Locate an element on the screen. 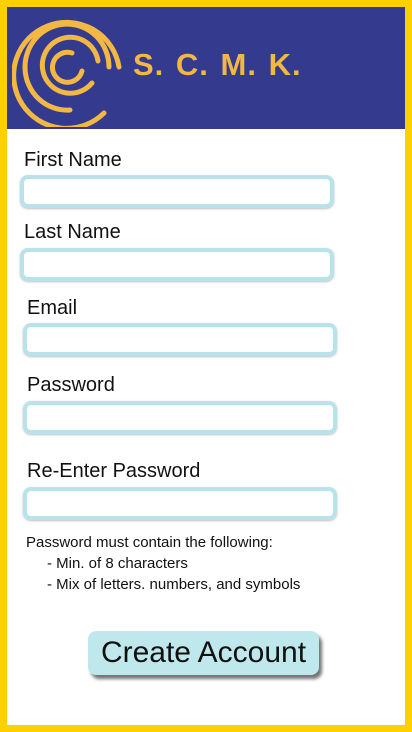  password-label: Password is located at coordinates (71, 385).